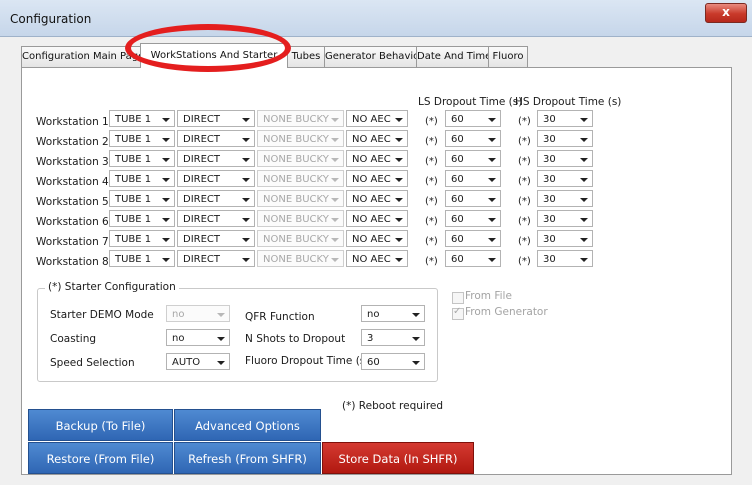 Image resolution: width=752 pixels, height=485 pixels. I want to click on workstation-7-mode-select: DIRECT, so click(216, 238).